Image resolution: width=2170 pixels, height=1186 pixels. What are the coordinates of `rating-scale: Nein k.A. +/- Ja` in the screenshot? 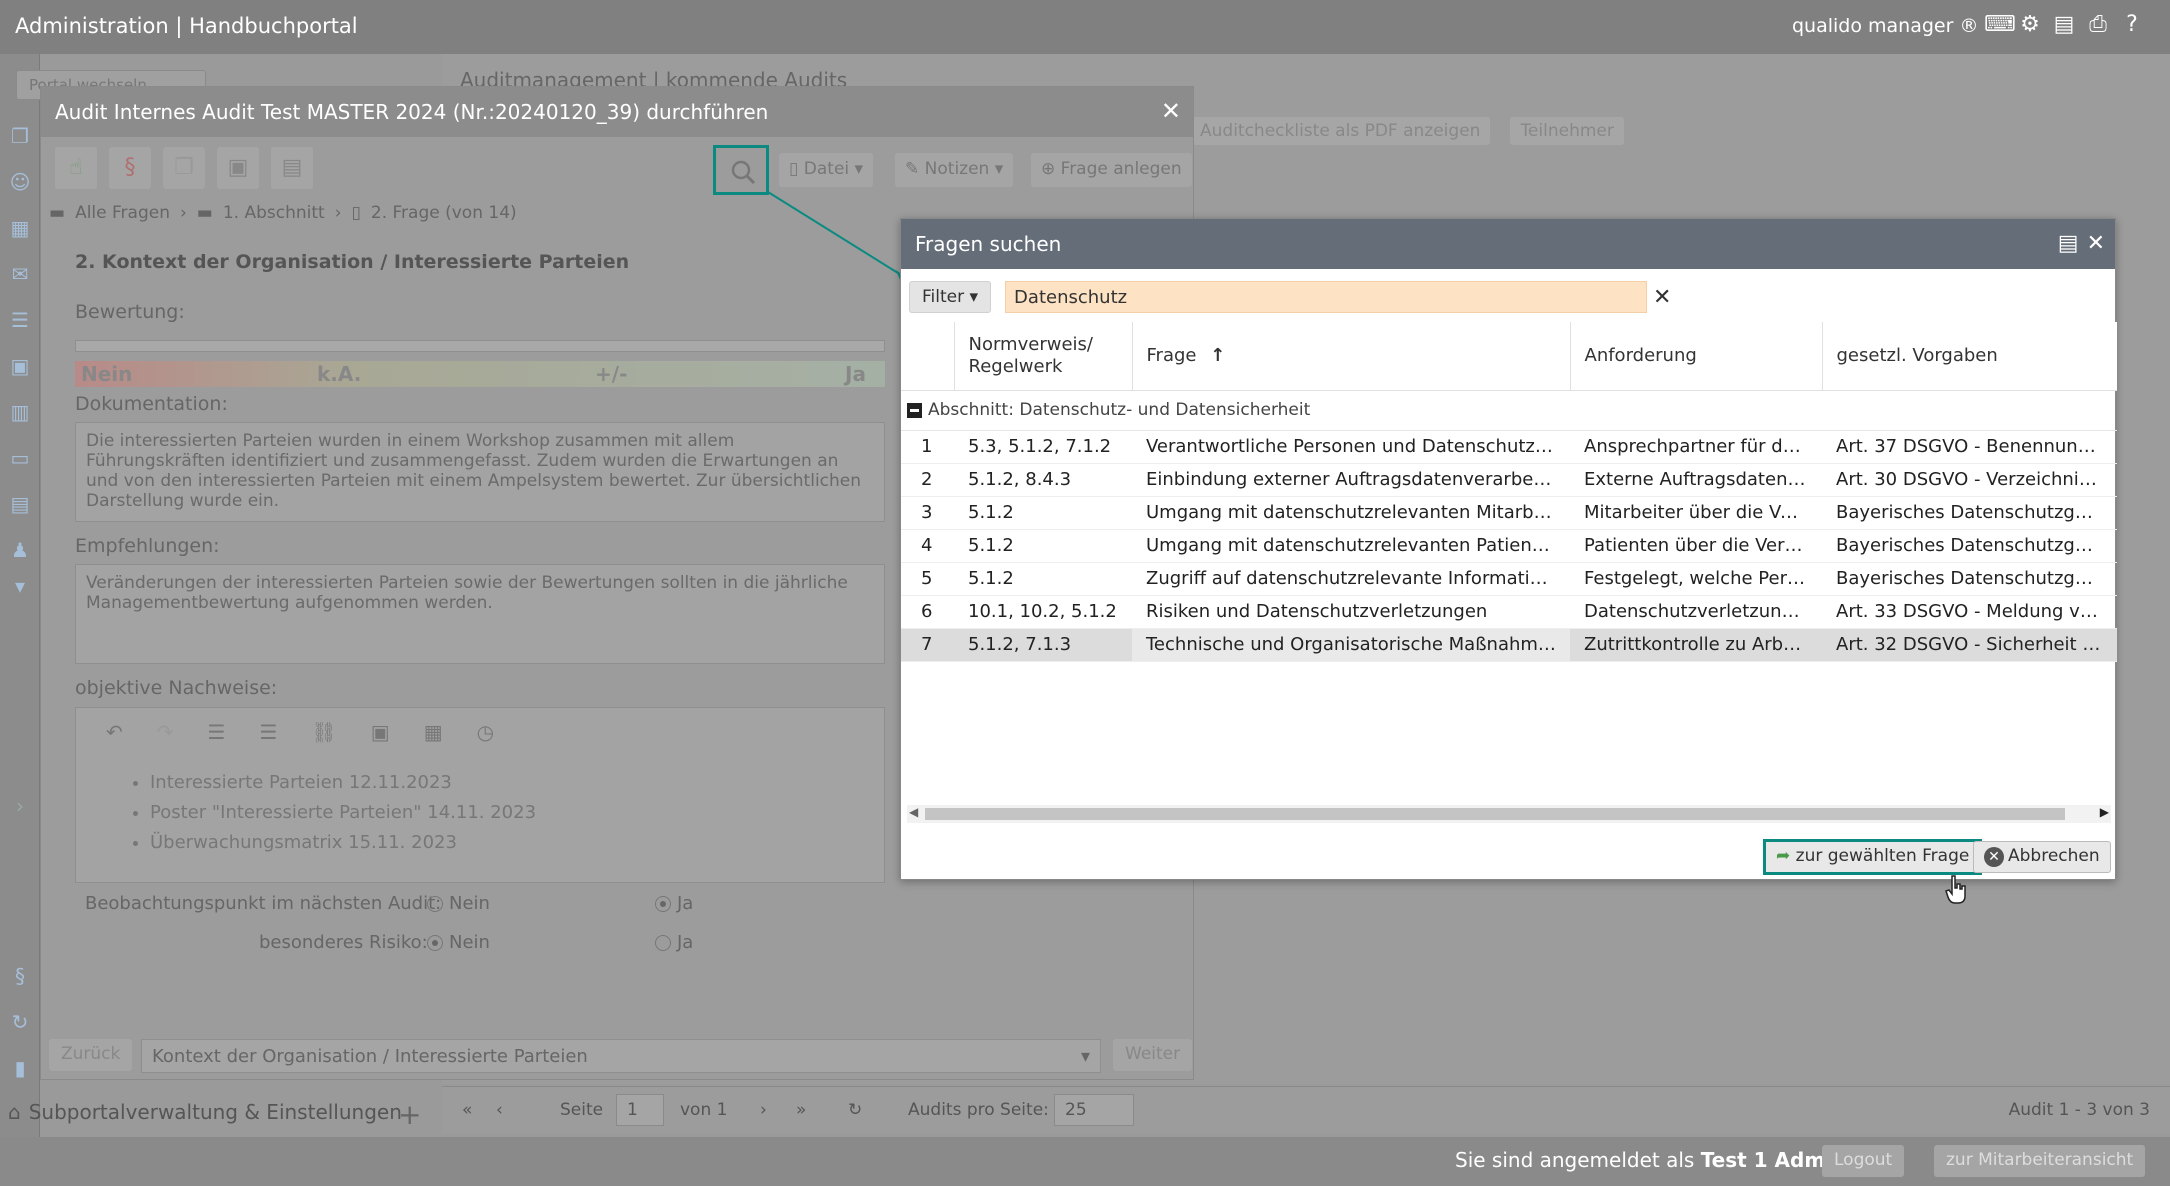 It's located at (480, 374).